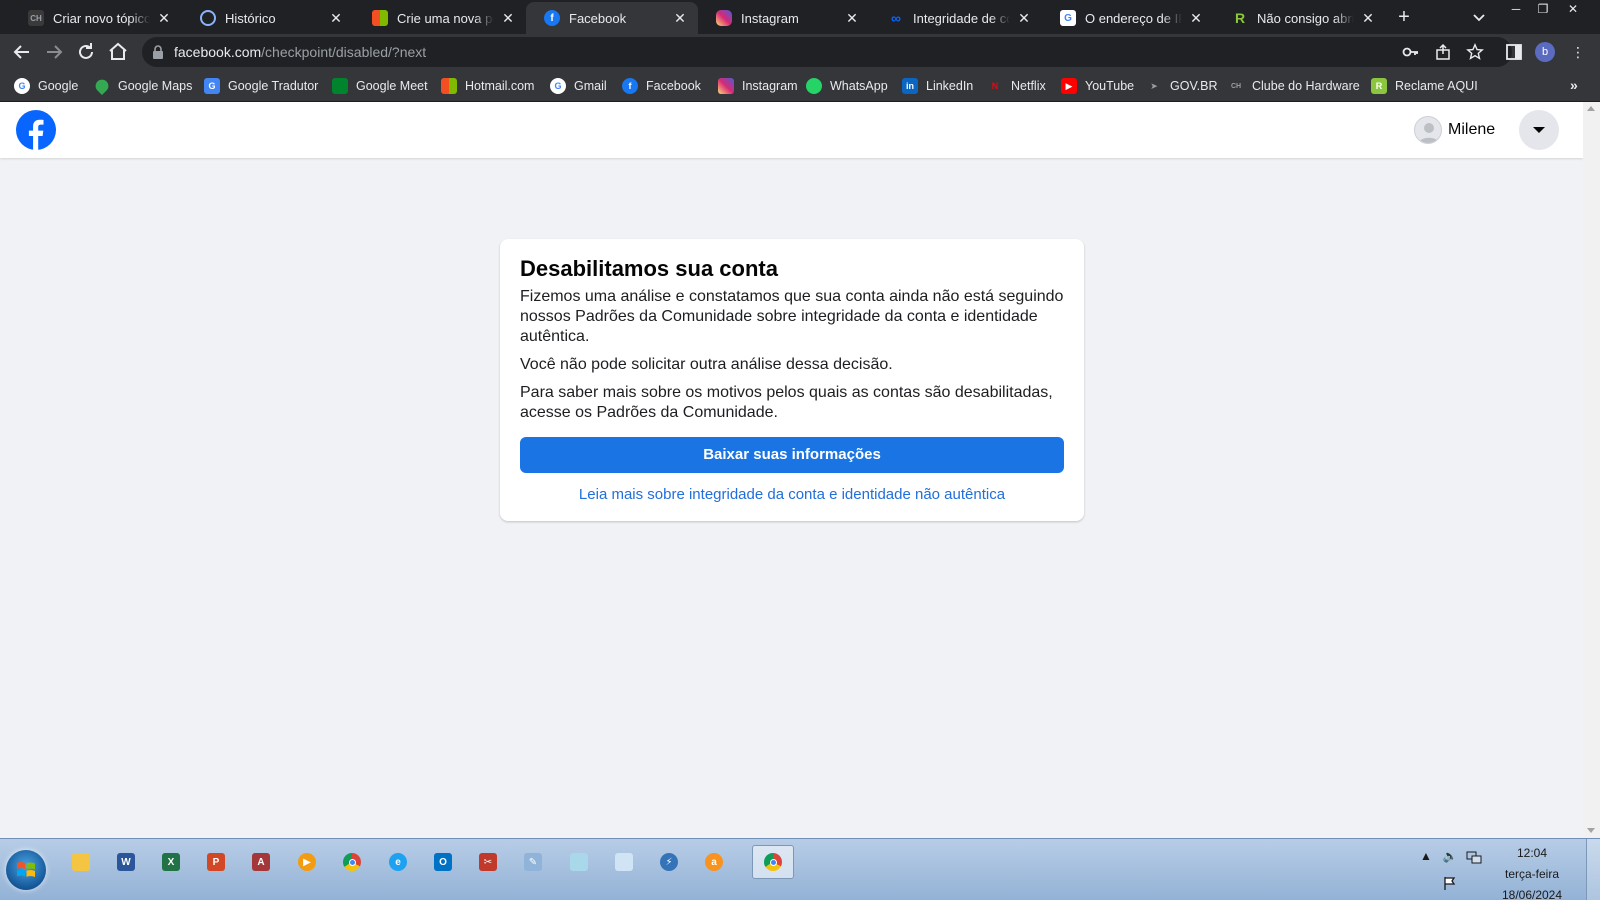 Image resolution: width=1600 pixels, height=900 pixels. What do you see at coordinates (827, 52) in the screenshot?
I see `address-bar: facebook.com/checkpoint/disabled/?next` at bounding box center [827, 52].